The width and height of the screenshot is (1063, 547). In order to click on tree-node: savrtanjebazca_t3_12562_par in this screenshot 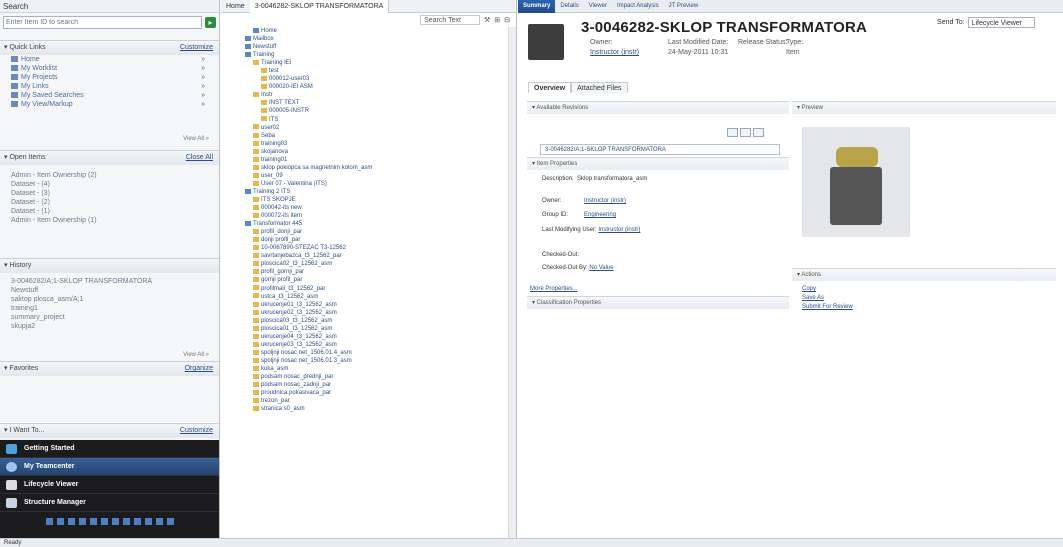, I will do `click(376, 256)`.